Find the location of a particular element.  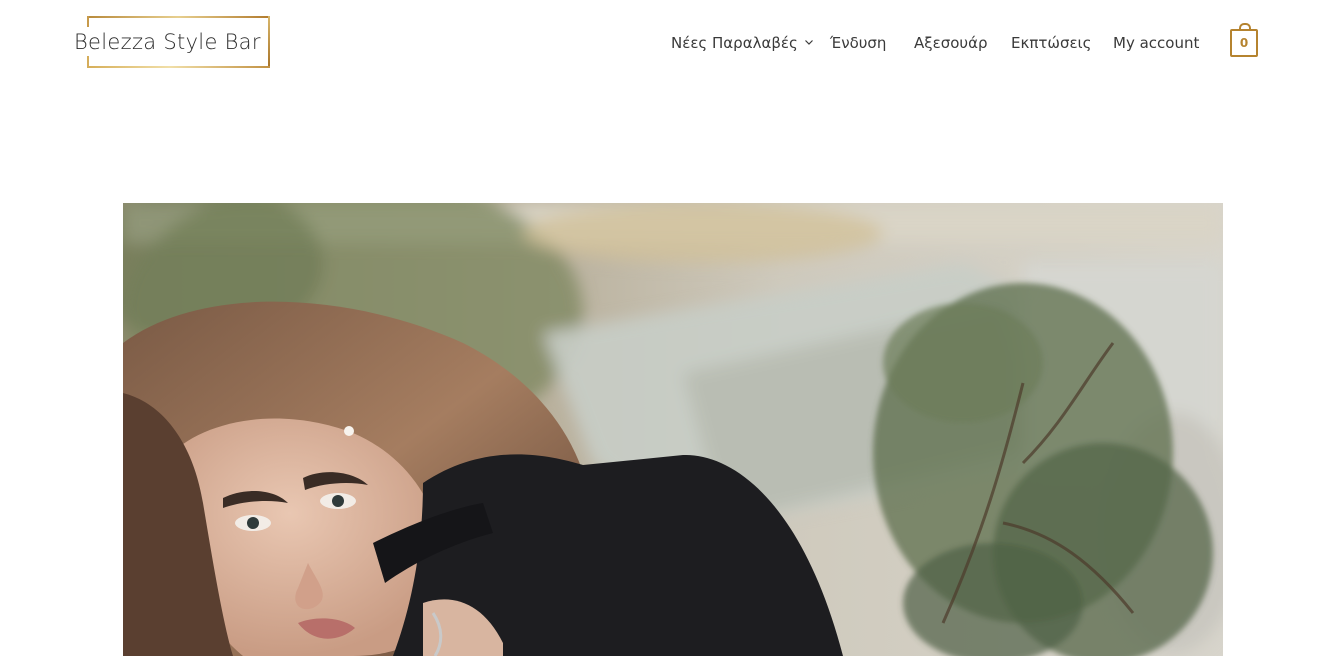

nav-item-accessories: Αξεσουάρ is located at coordinates (951, 43).